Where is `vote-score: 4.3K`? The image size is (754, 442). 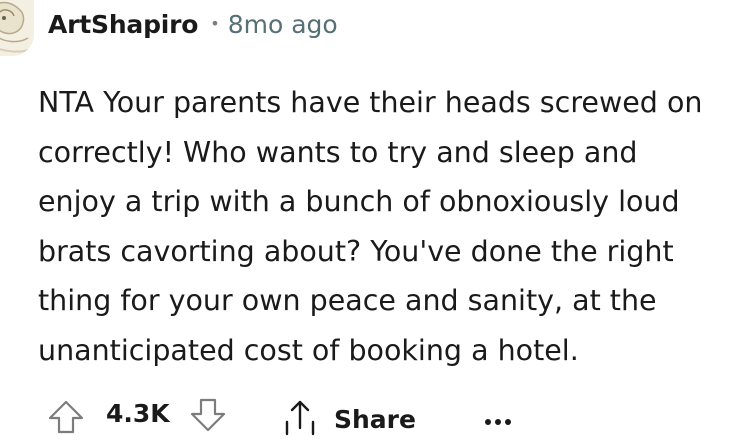 vote-score: 4.3K is located at coordinates (138, 413).